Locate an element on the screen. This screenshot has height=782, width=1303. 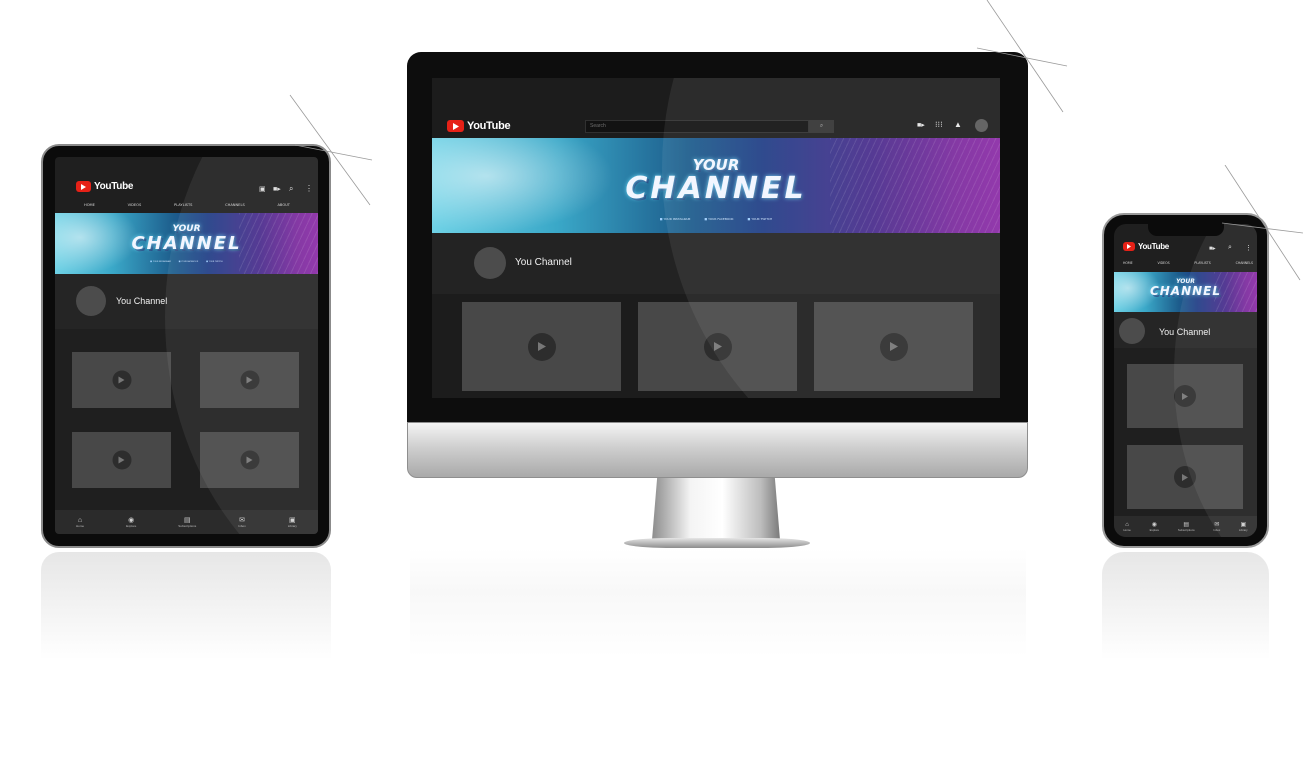
home-icon: ⌂ is located at coordinates (80, 520).